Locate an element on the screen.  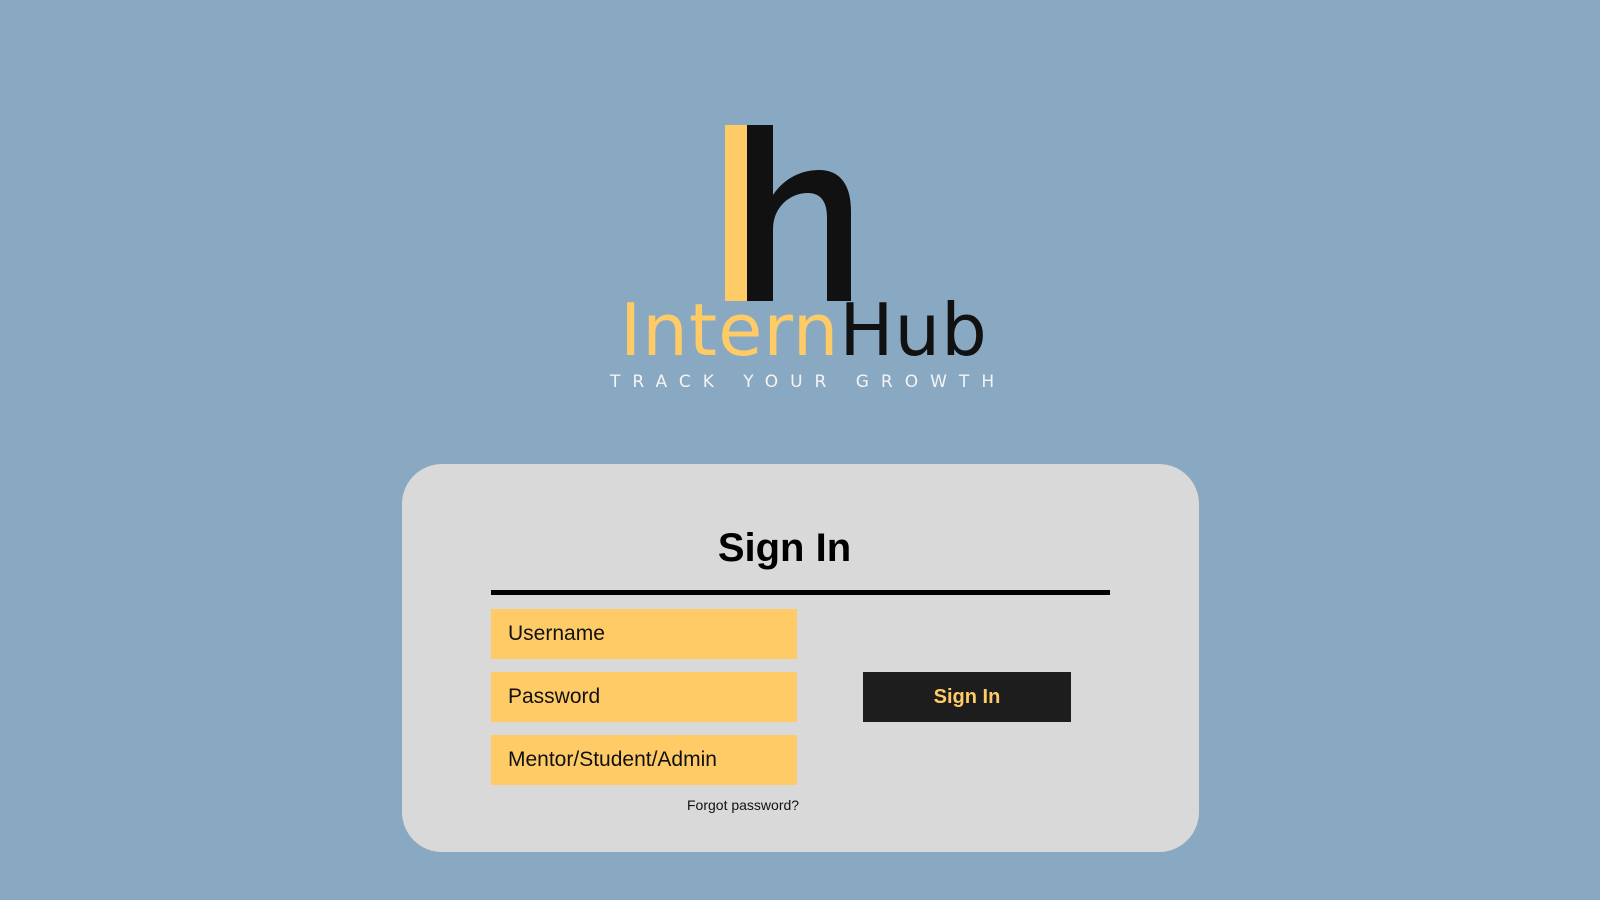
role-field is located at coordinates (644, 760).